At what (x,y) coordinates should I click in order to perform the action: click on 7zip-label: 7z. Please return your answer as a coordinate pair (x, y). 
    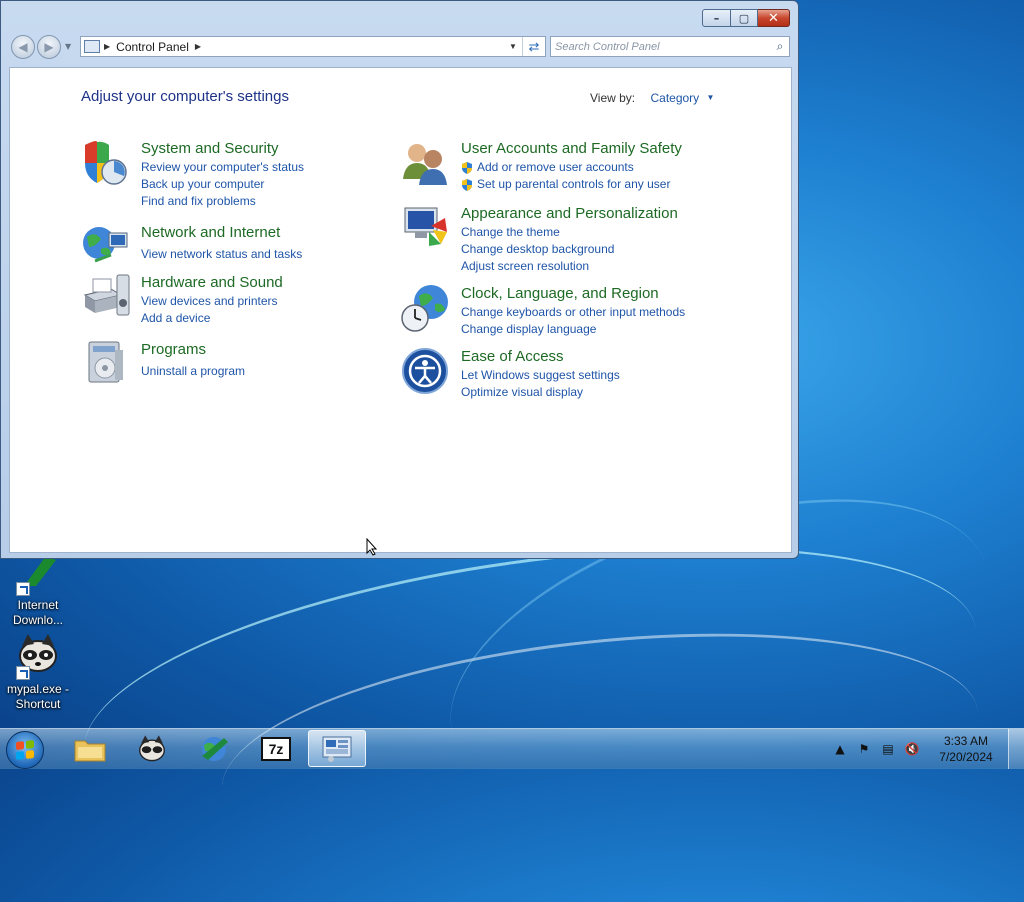
    Looking at the image, I should click on (276, 748).